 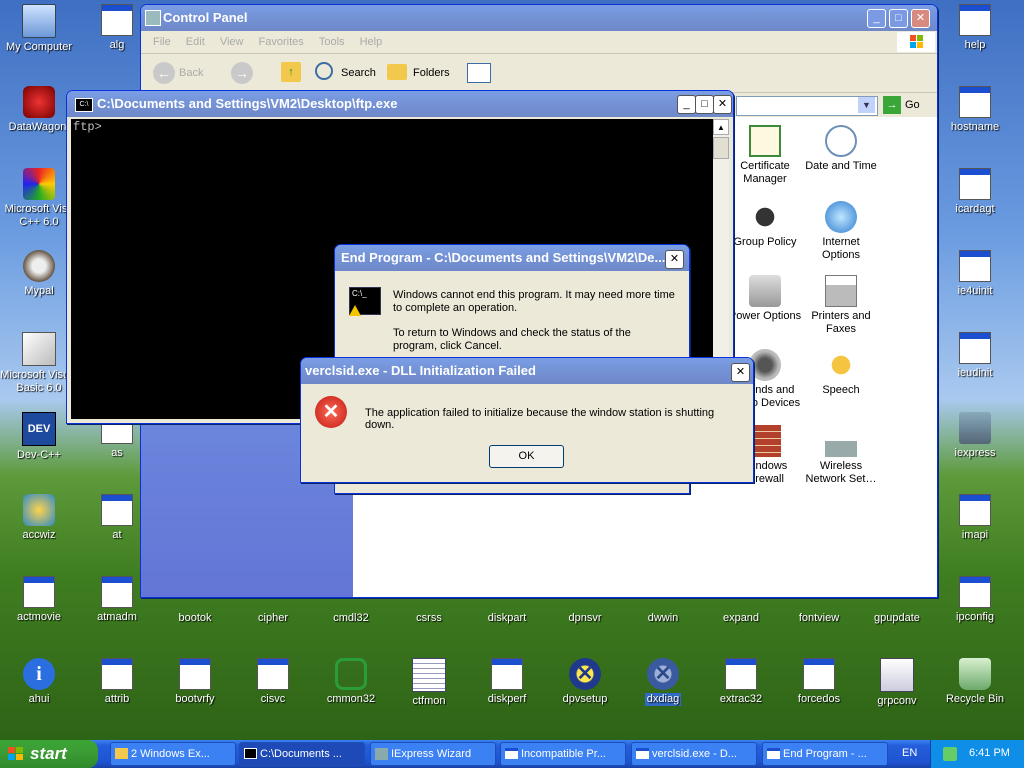 What do you see at coordinates (841, 291) in the screenshot?
I see `printer-icon` at bounding box center [841, 291].